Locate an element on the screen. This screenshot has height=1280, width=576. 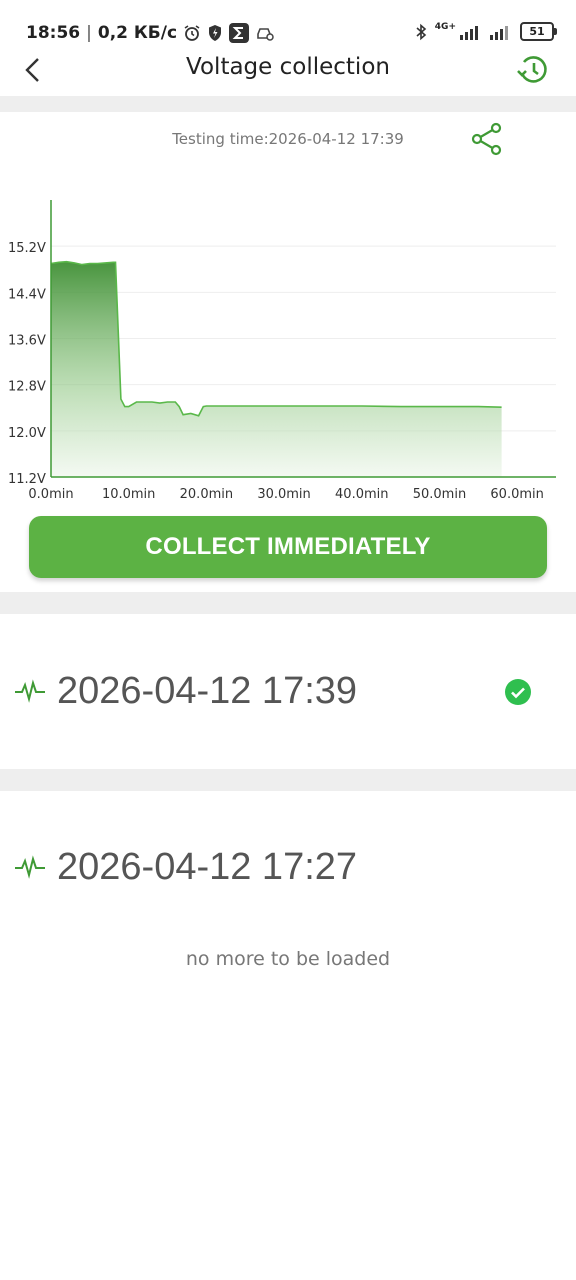
alarm-icon is located at coordinates (192, 33).